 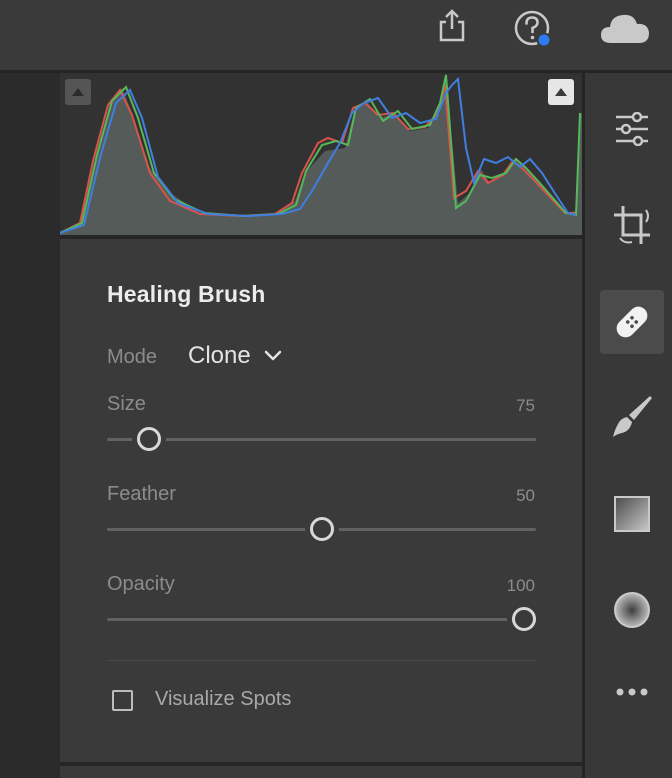 I want to click on cloud-icon, so click(x=625, y=28).